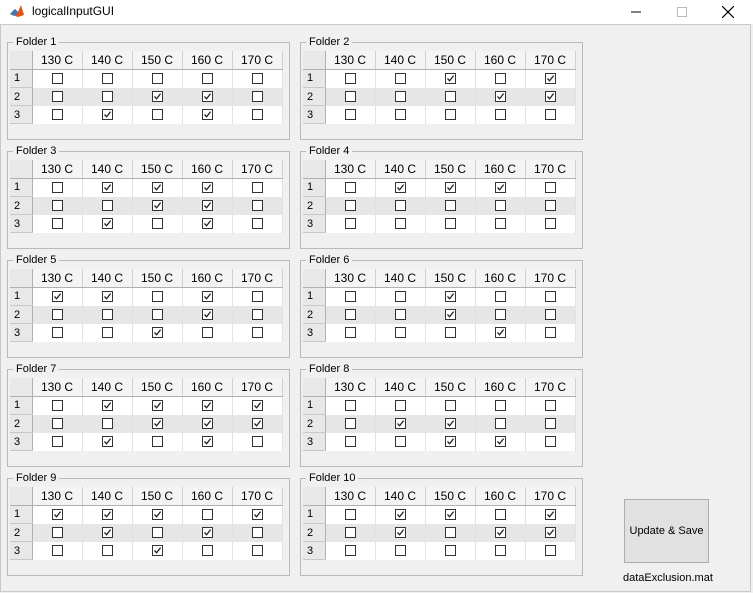  I want to click on close-button, so click(728, 12).